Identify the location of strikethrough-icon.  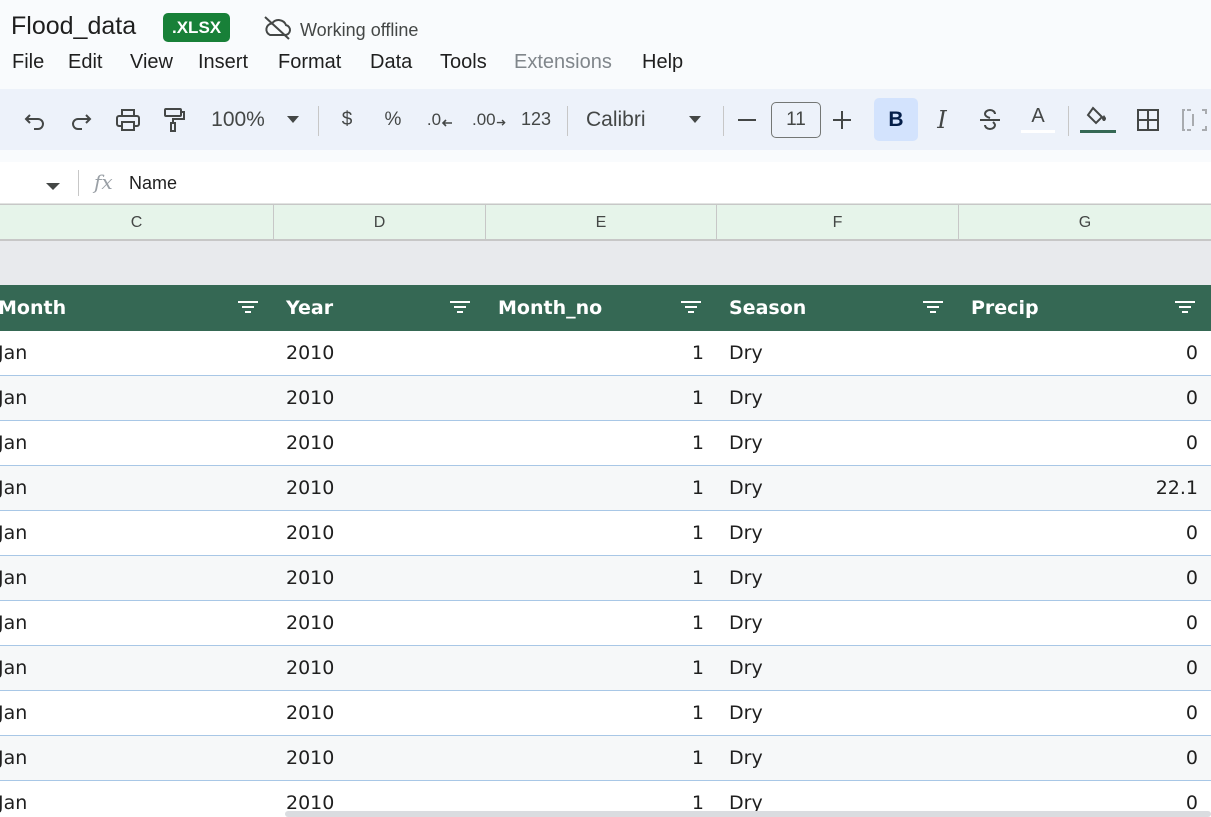
(990, 119).